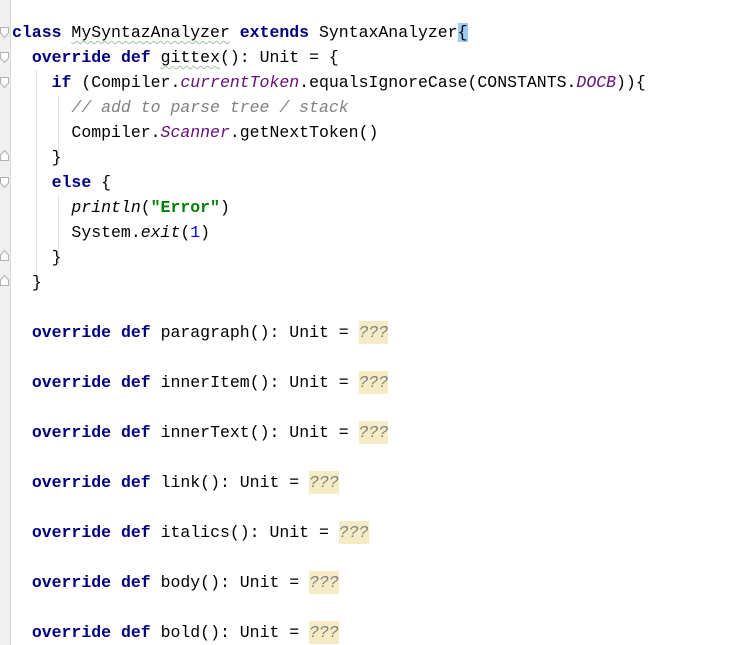  Describe the element at coordinates (150, 32) in the screenshot. I see `class-name: MySyntazAnalyzer` at that location.